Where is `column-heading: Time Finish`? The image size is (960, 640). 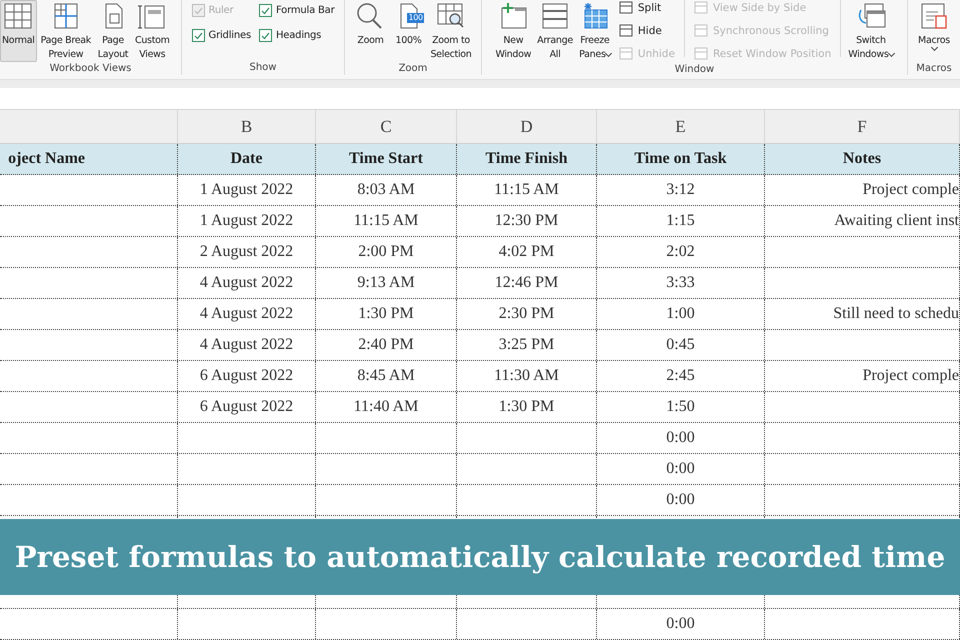
column-heading: Time Finish is located at coordinates (527, 159).